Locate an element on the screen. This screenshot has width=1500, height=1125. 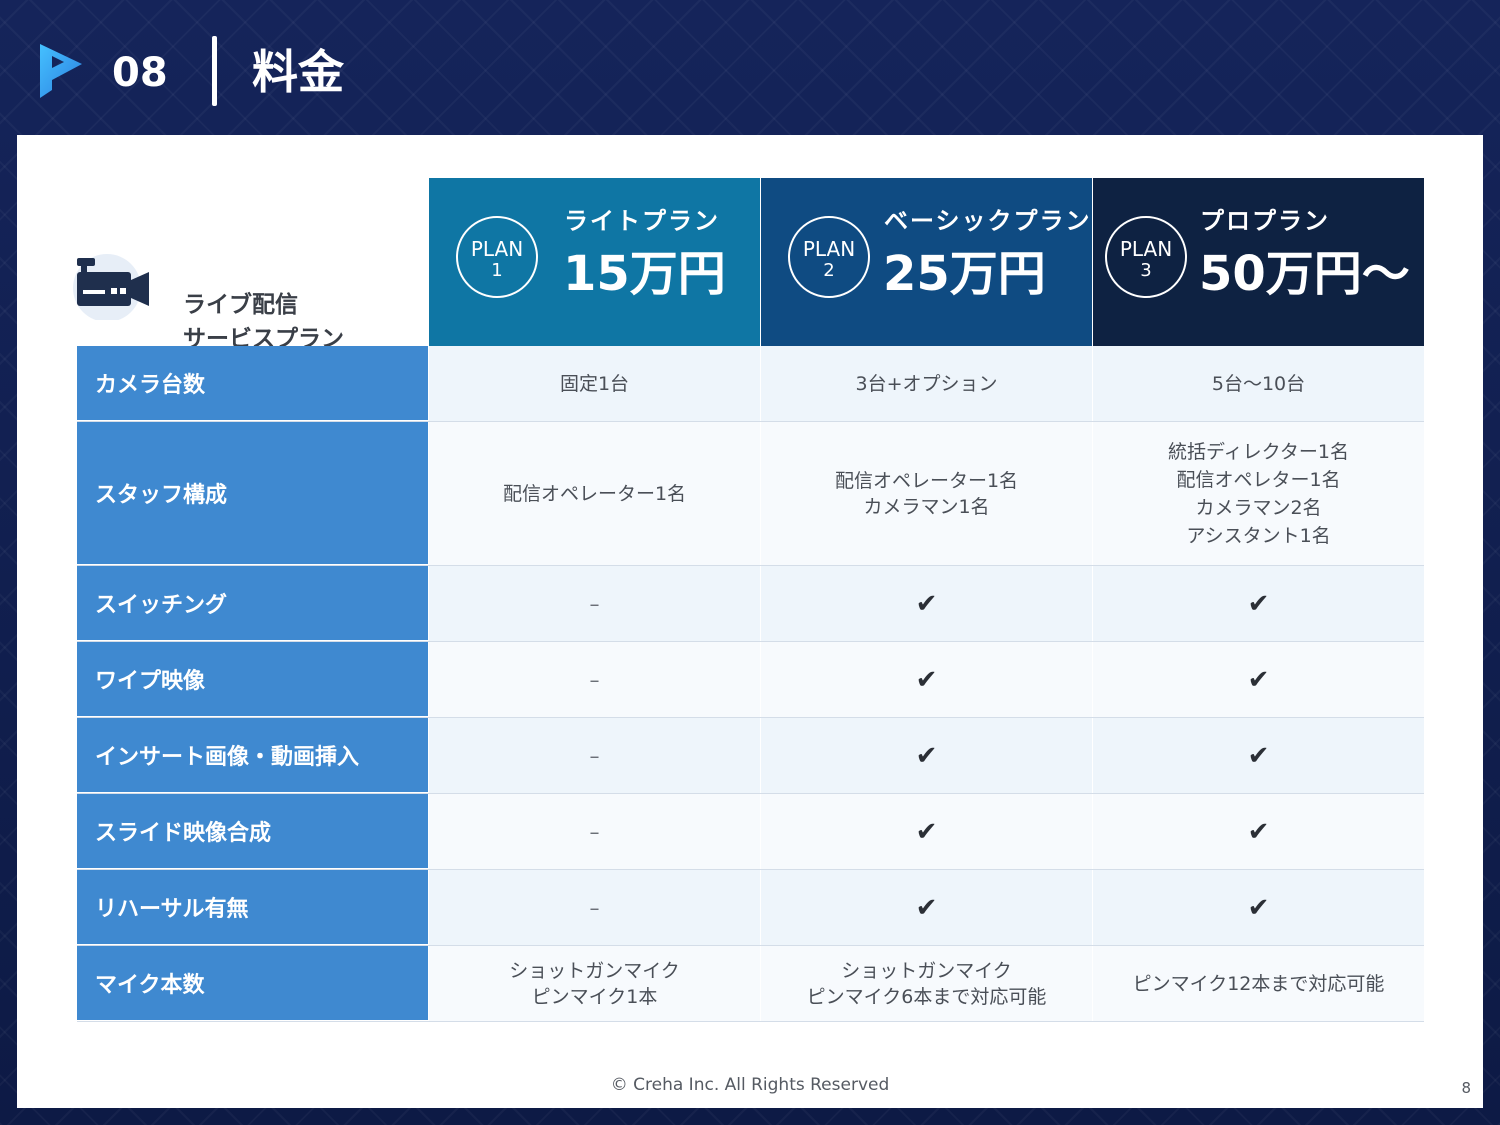
table-cell-plan-3: 5台〜10台 is located at coordinates (1258, 383).